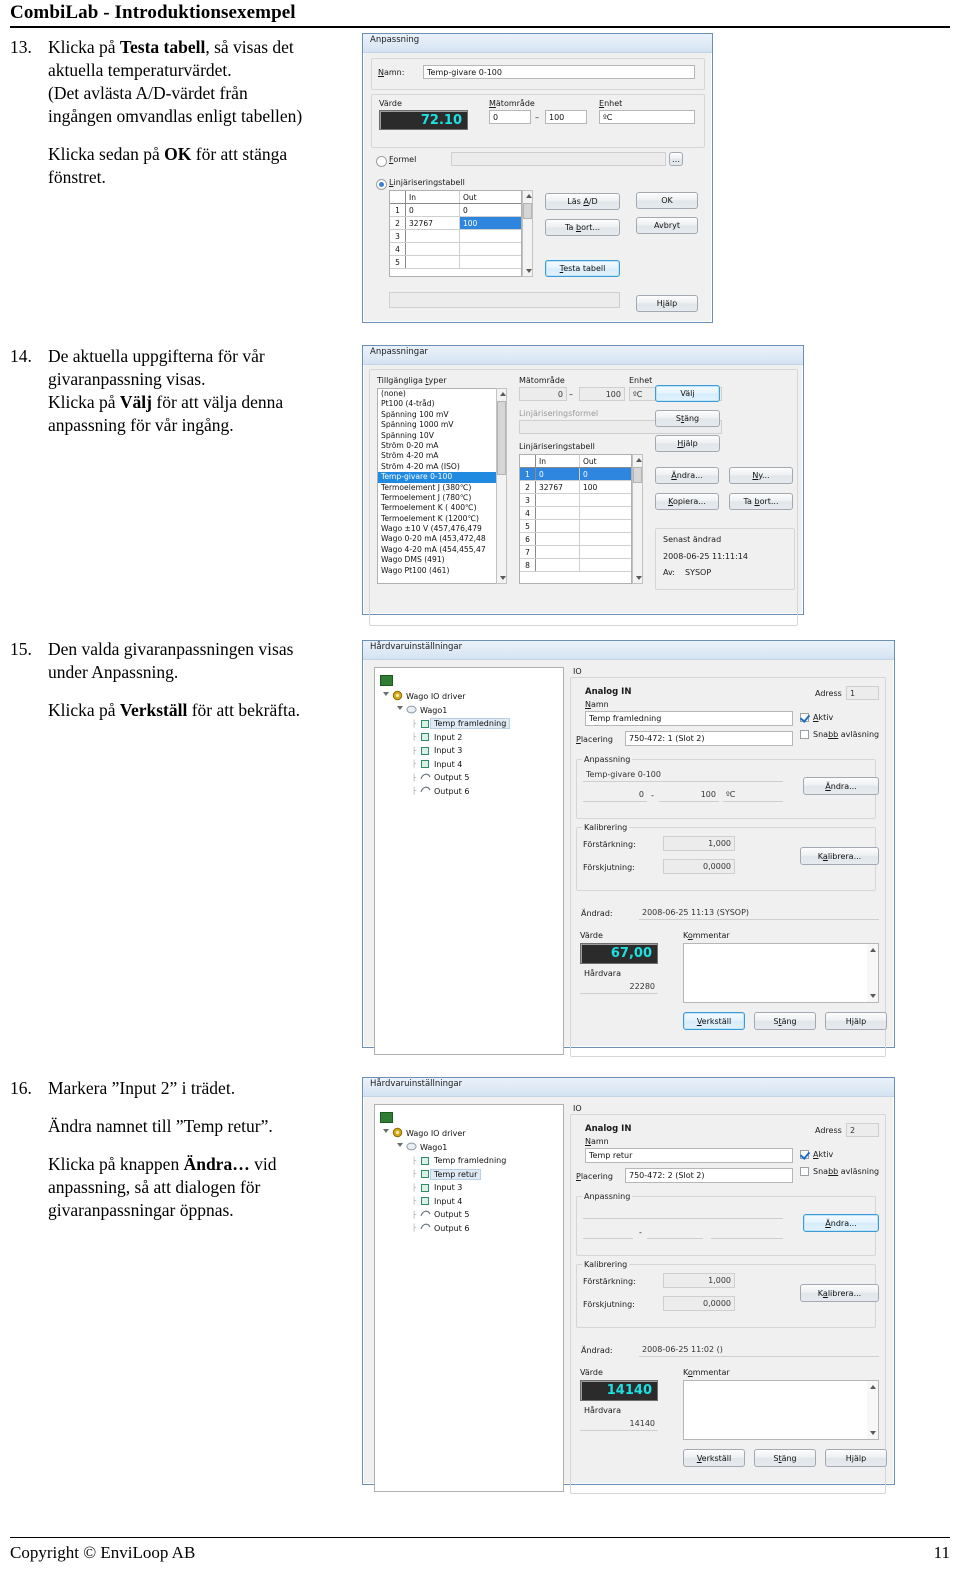 Image resolution: width=960 pixels, height=1589 pixels. Describe the element at coordinates (400, 710) in the screenshot. I see `expander-icon` at that location.